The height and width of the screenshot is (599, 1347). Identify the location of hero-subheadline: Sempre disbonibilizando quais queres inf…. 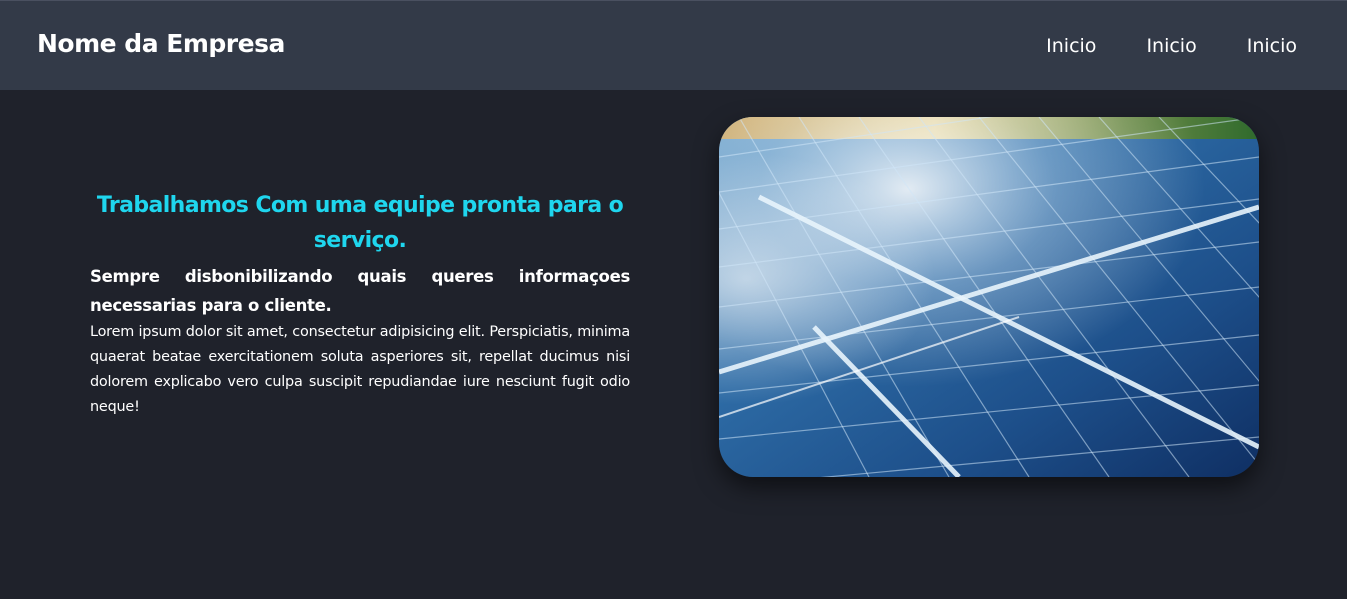
(360, 291).